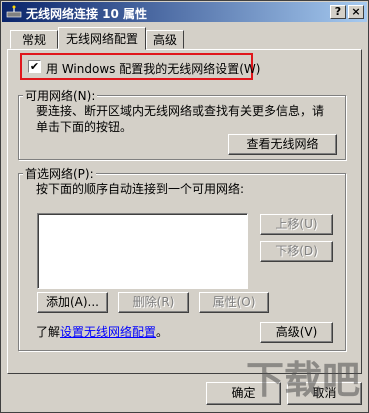 The width and height of the screenshot is (369, 413). I want to click on use-windows-checkbox-label: 用 Windows 配置我的无线网络设置(W), so click(153, 68).